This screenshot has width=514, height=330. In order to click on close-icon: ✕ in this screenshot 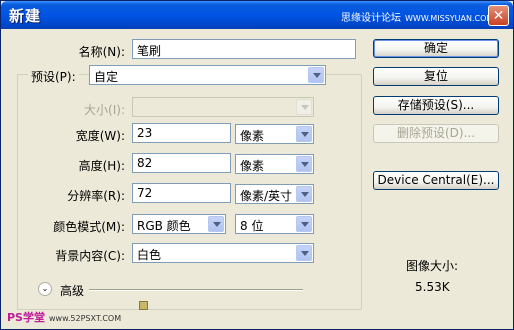, I will do `click(498, 16)`.